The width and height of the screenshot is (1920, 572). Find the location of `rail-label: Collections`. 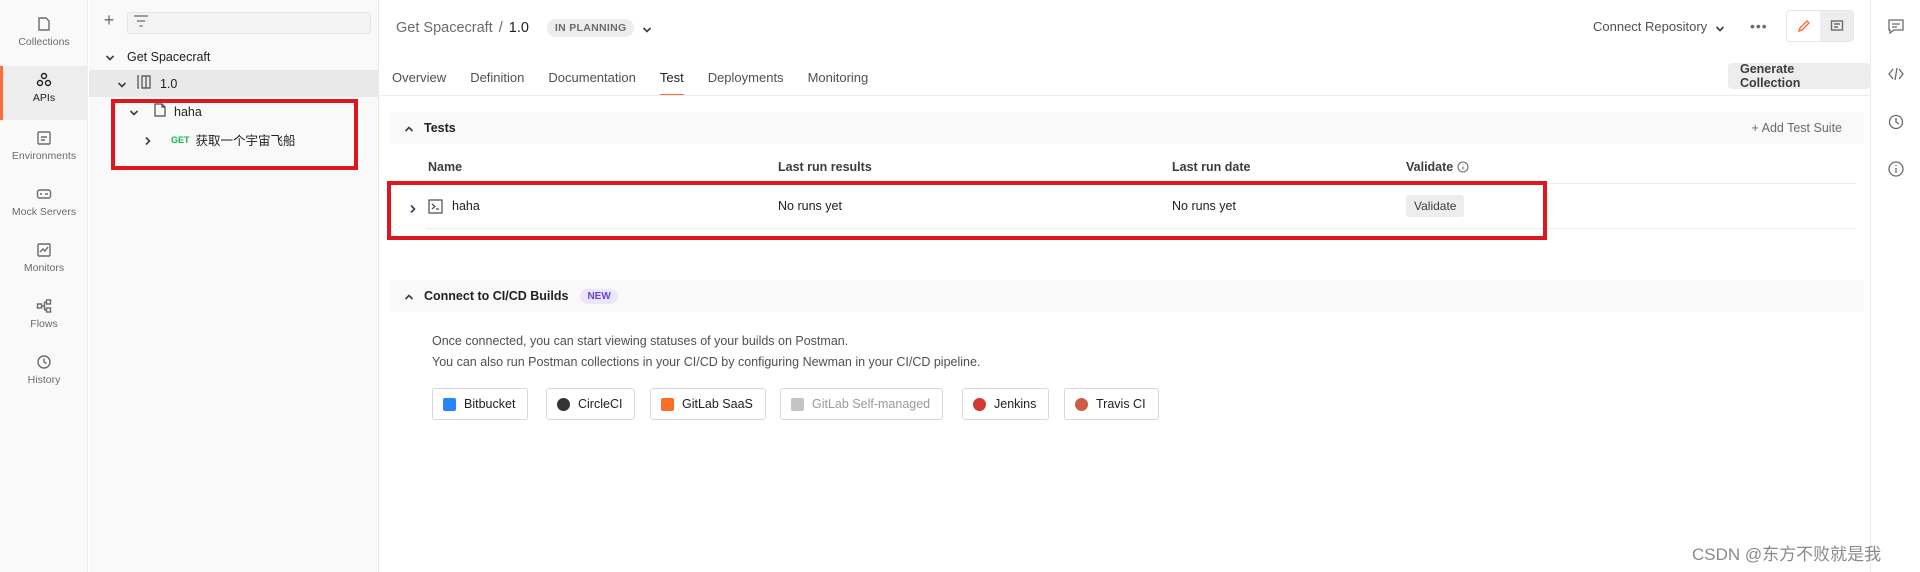

rail-label: Collections is located at coordinates (44, 42).